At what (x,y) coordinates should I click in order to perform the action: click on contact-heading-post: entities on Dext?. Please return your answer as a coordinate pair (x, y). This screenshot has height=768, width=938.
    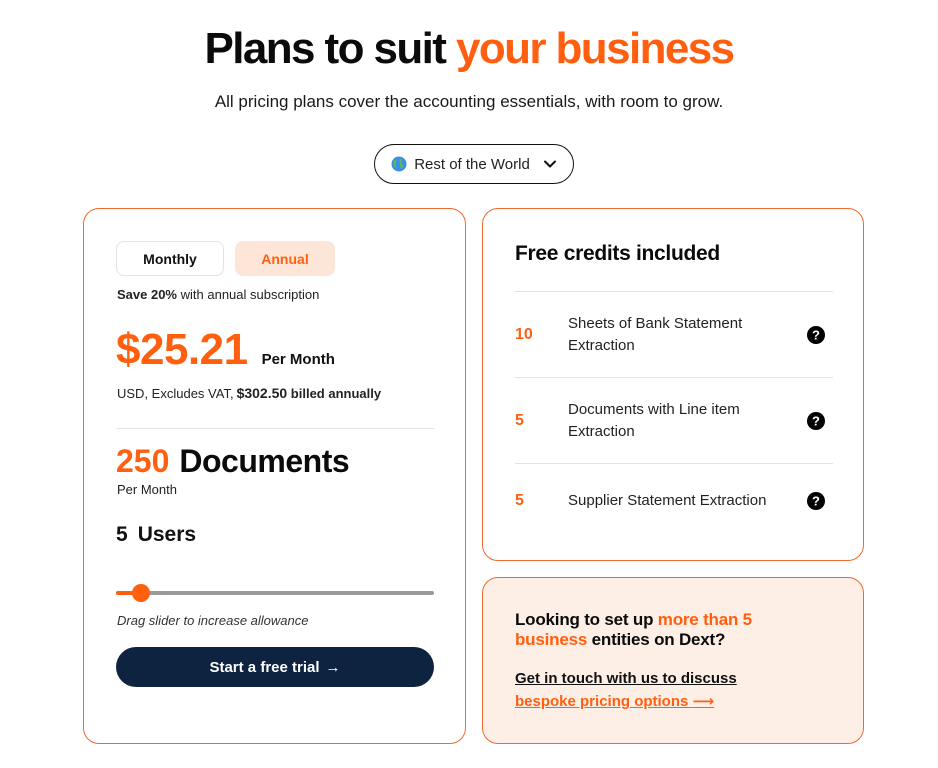
    Looking at the image, I should click on (656, 639).